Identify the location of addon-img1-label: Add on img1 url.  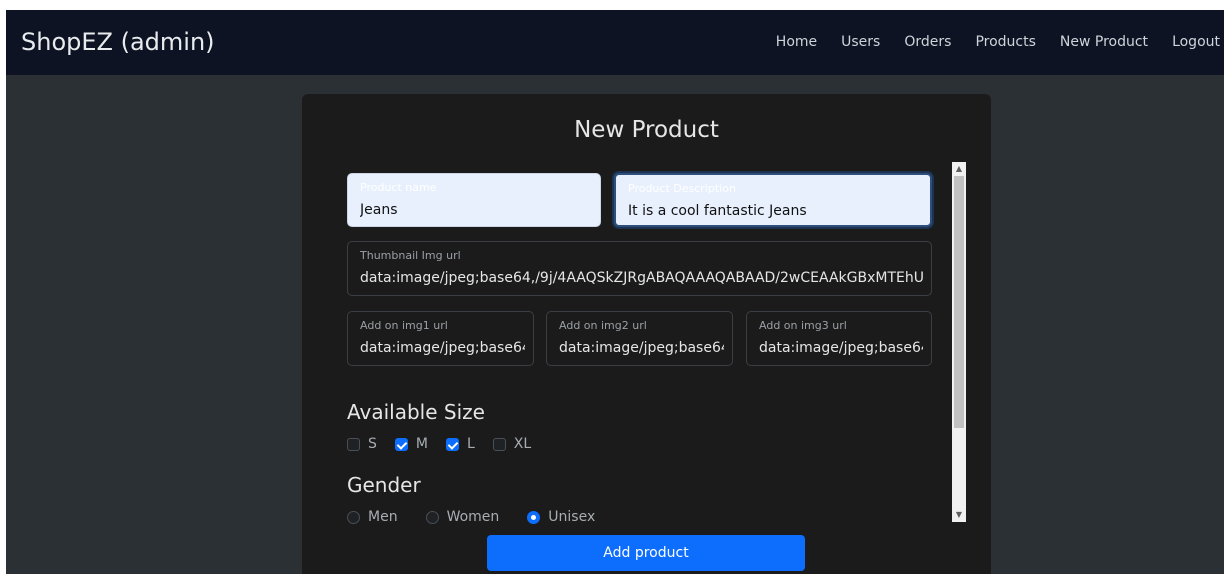
(404, 325).